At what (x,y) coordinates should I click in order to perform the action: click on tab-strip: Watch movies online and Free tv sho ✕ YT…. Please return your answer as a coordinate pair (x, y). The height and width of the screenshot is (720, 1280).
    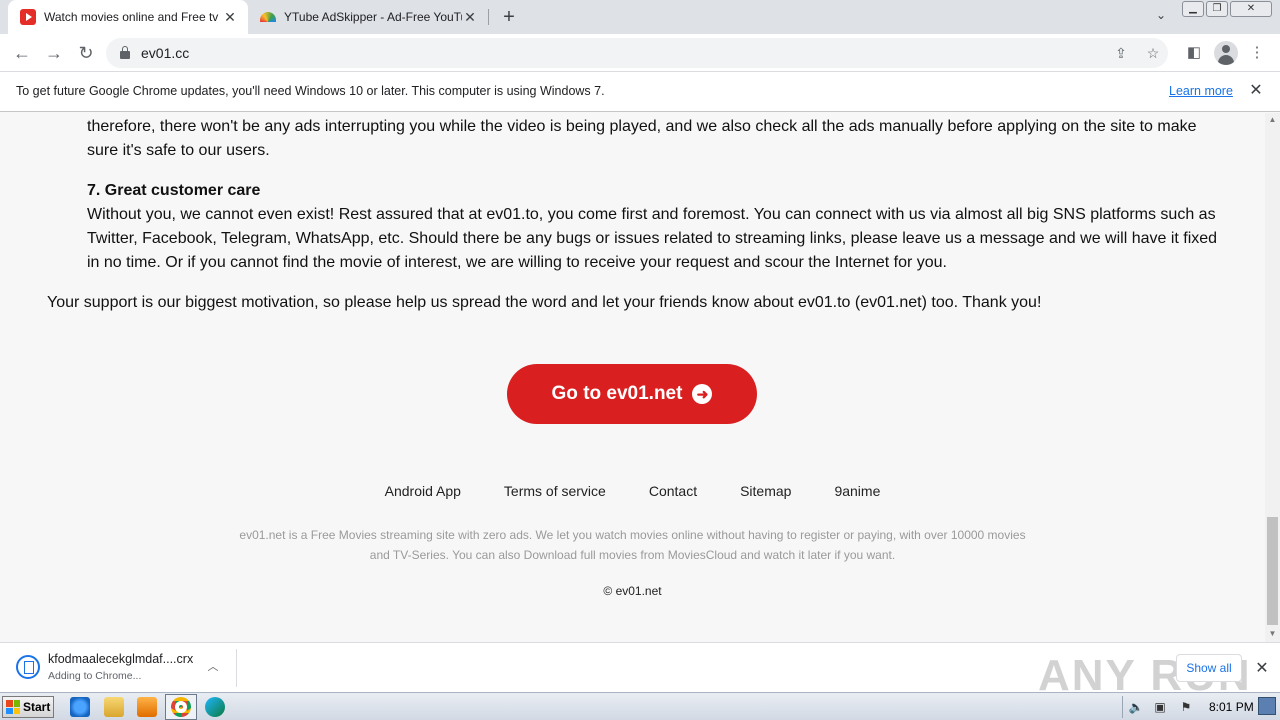
    Looking at the image, I should click on (640, 17).